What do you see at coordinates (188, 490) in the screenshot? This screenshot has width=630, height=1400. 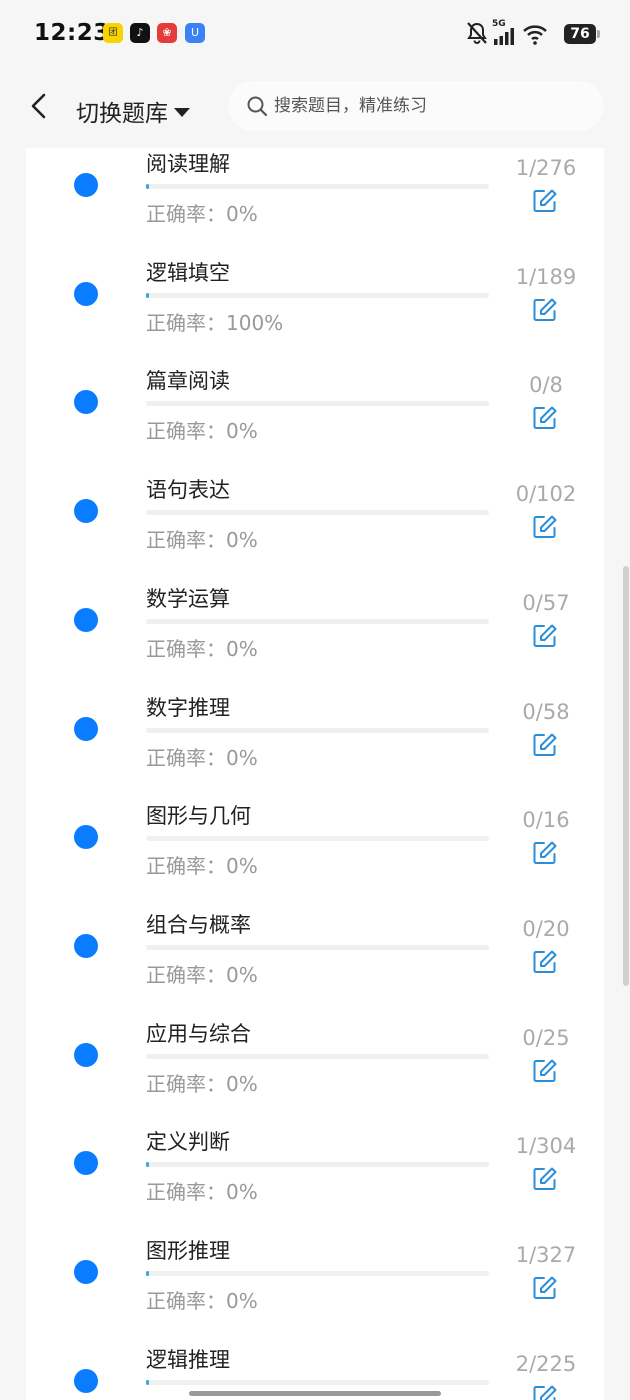 I see `topic-name: 语句表达` at bounding box center [188, 490].